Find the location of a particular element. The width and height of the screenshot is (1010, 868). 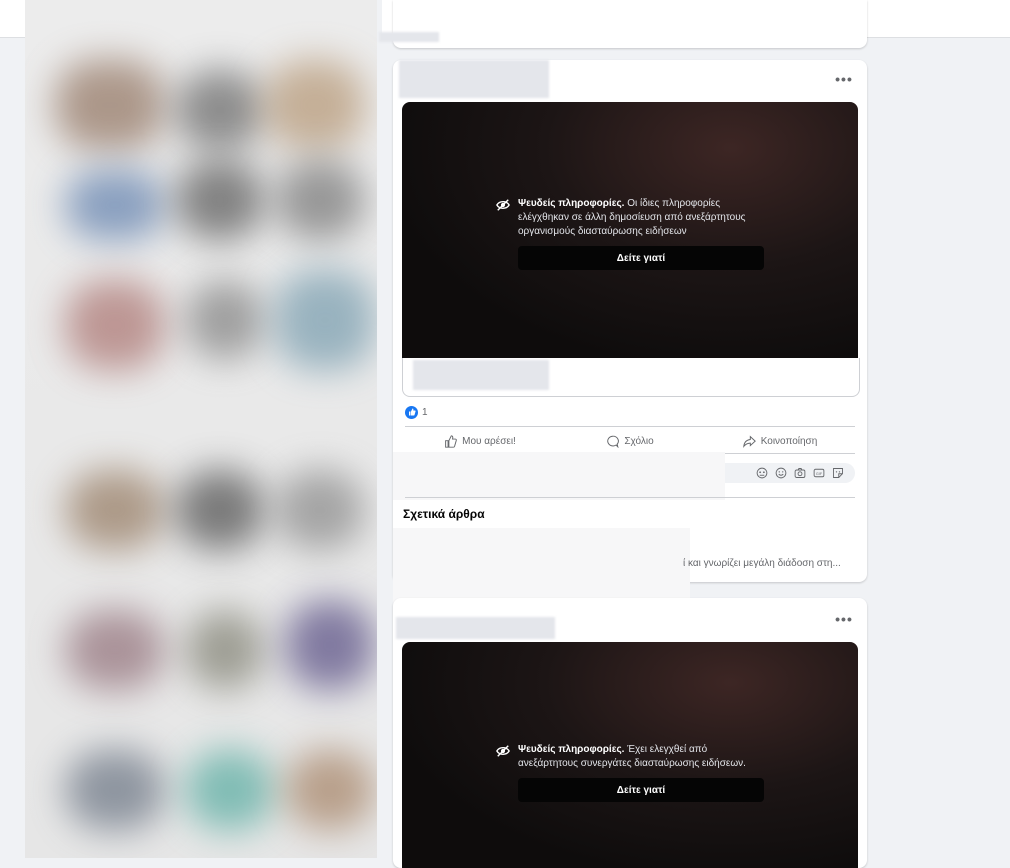

comment-label: Σχόλιο is located at coordinates (639, 441).